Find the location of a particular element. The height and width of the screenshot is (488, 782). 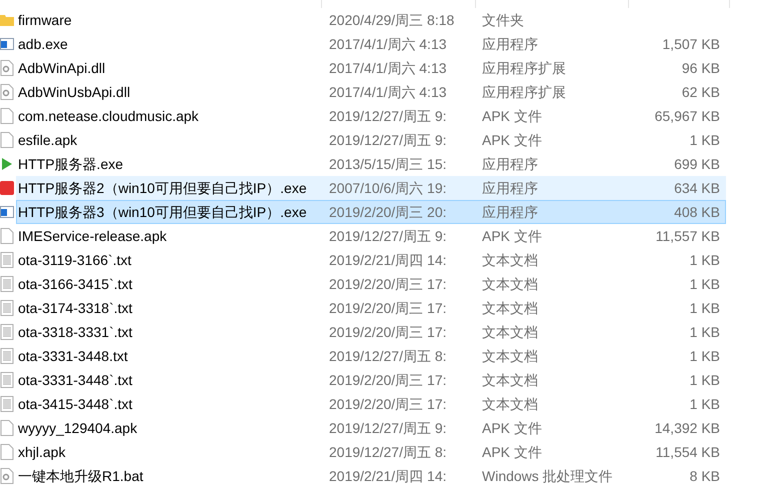

file-name: com.netease.cloudmusic.apk is located at coordinates (108, 116).